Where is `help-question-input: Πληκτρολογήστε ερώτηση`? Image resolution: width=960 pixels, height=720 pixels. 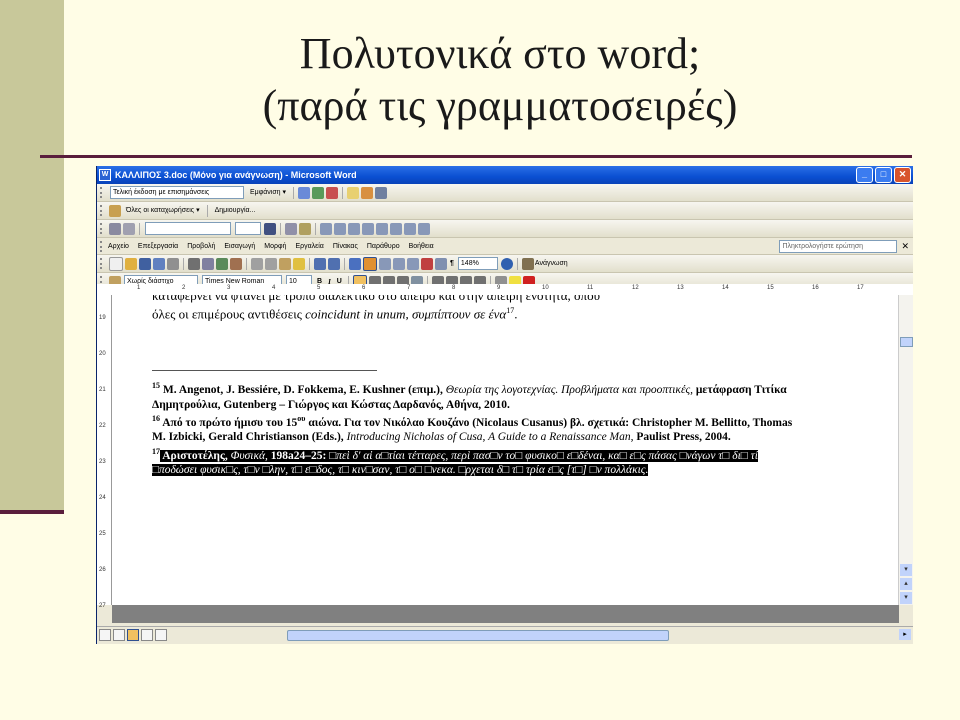
help-question-input: Πληκτρολογήστε ερώτηση is located at coordinates (838, 246).